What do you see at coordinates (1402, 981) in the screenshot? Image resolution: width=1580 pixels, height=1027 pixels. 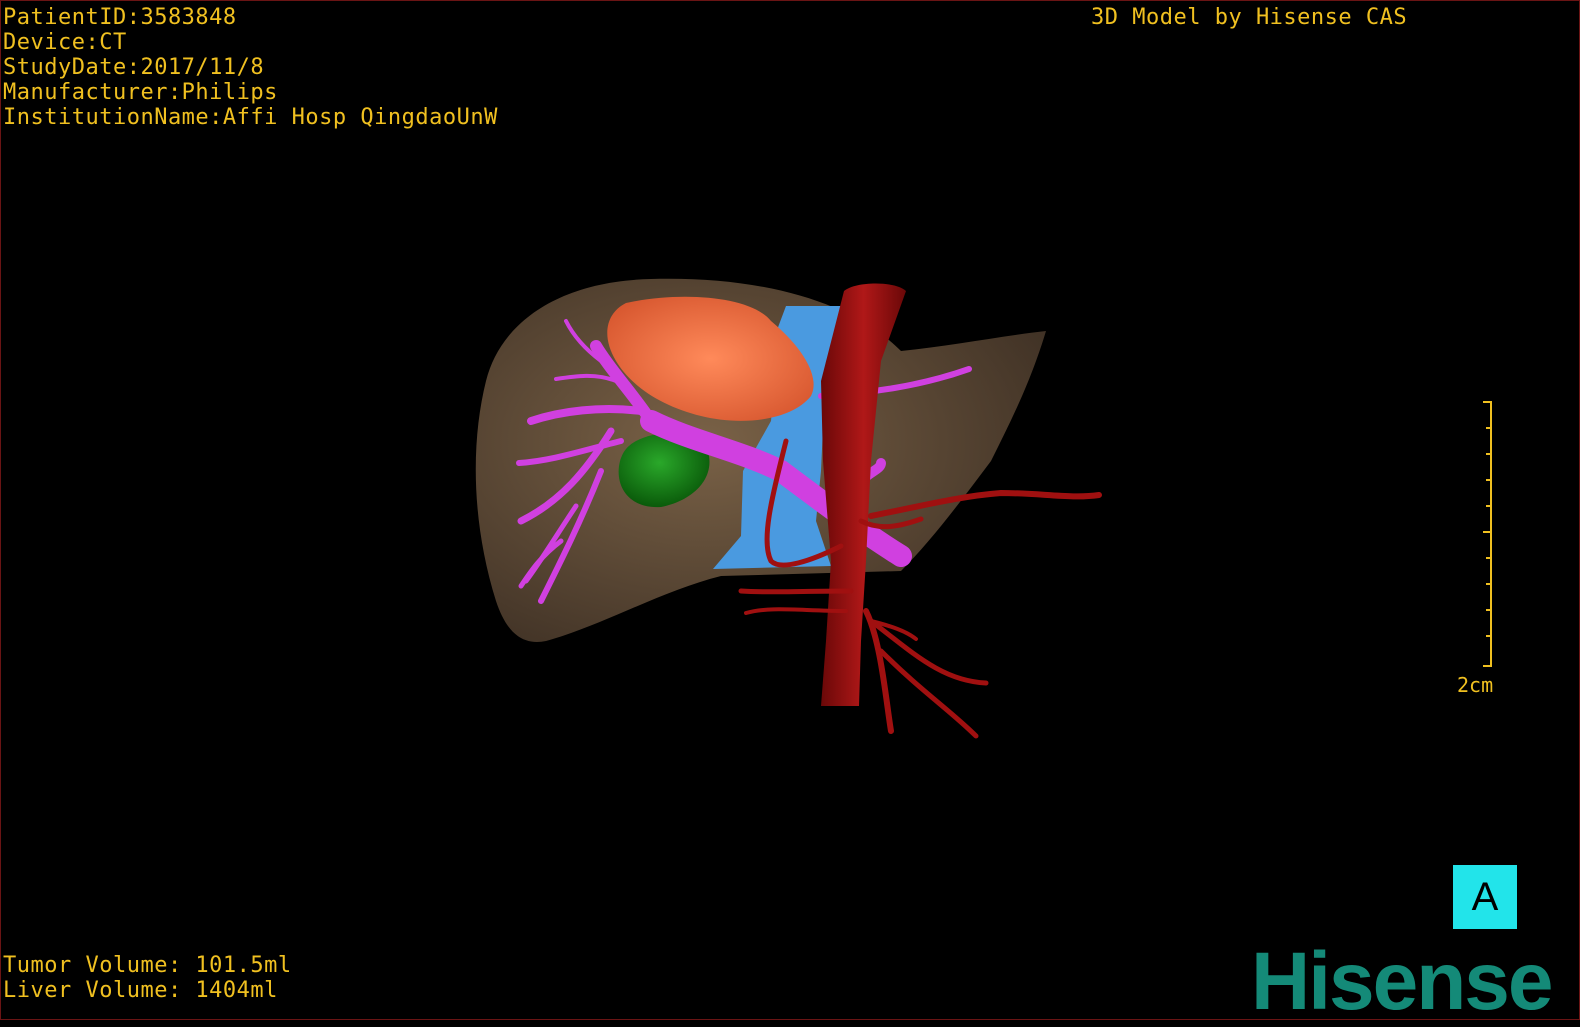 I see `hisense-logo: Hisense` at bounding box center [1402, 981].